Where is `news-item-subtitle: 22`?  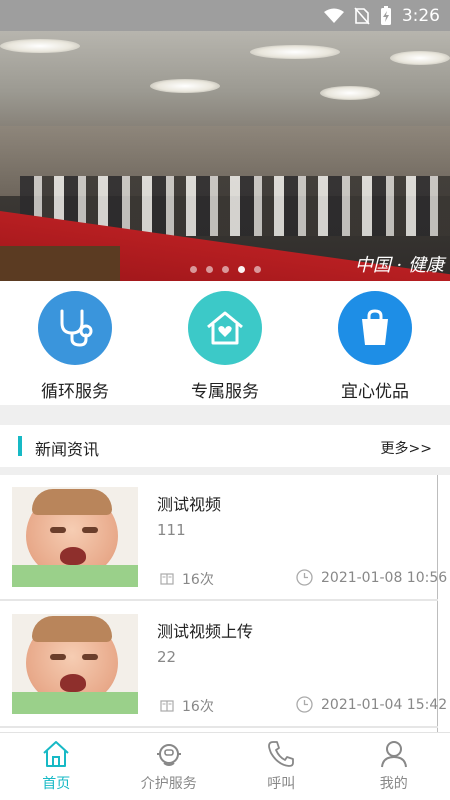
news-item-subtitle: 22 is located at coordinates (167, 657).